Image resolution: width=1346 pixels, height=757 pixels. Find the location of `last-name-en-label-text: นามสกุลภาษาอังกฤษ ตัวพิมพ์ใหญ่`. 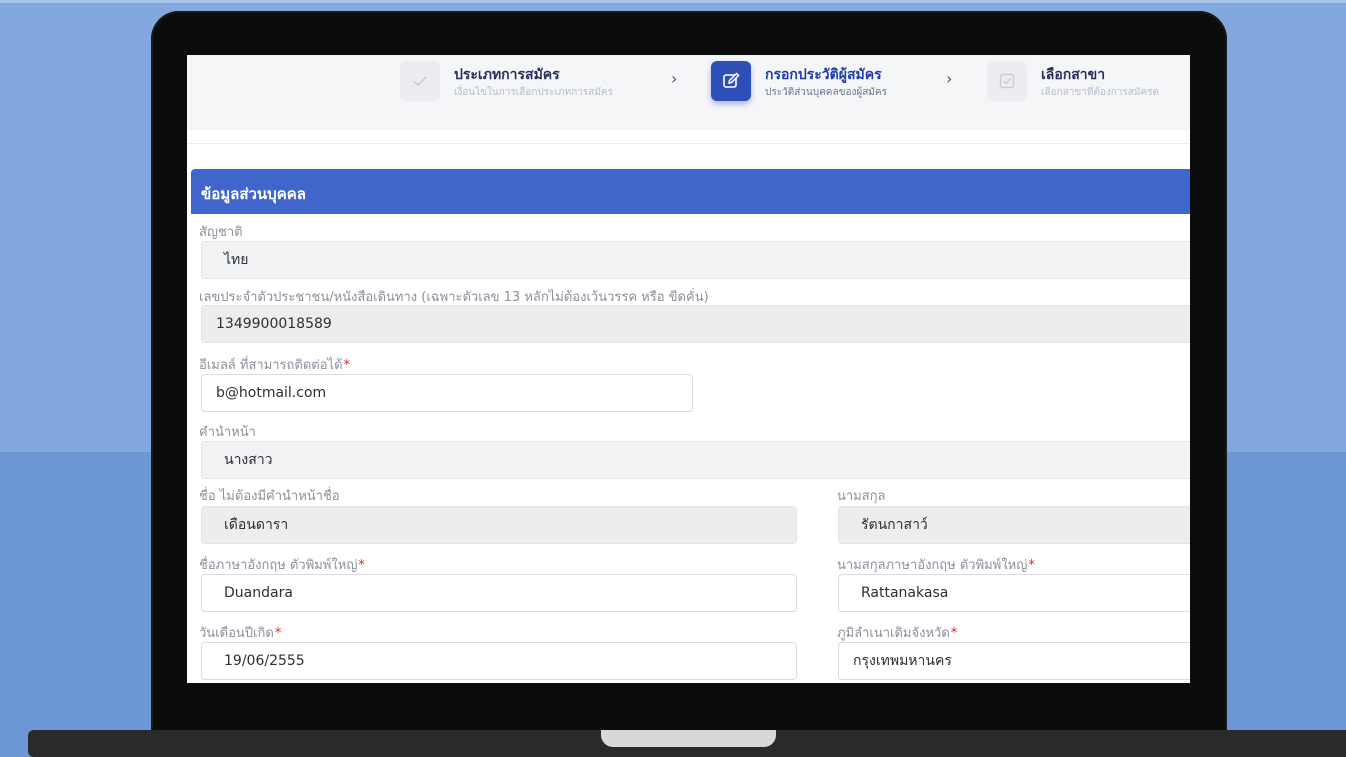

last-name-en-label-text: นามสกุลภาษาอังกฤษ ตัวพิมพ์ใหญ่ is located at coordinates (932, 565).